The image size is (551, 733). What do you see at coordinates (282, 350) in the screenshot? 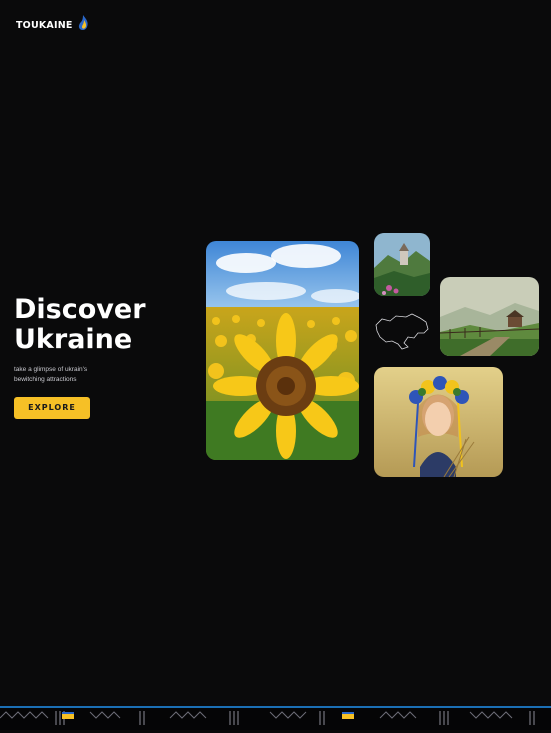
I see `sunflower-field-photo` at bounding box center [282, 350].